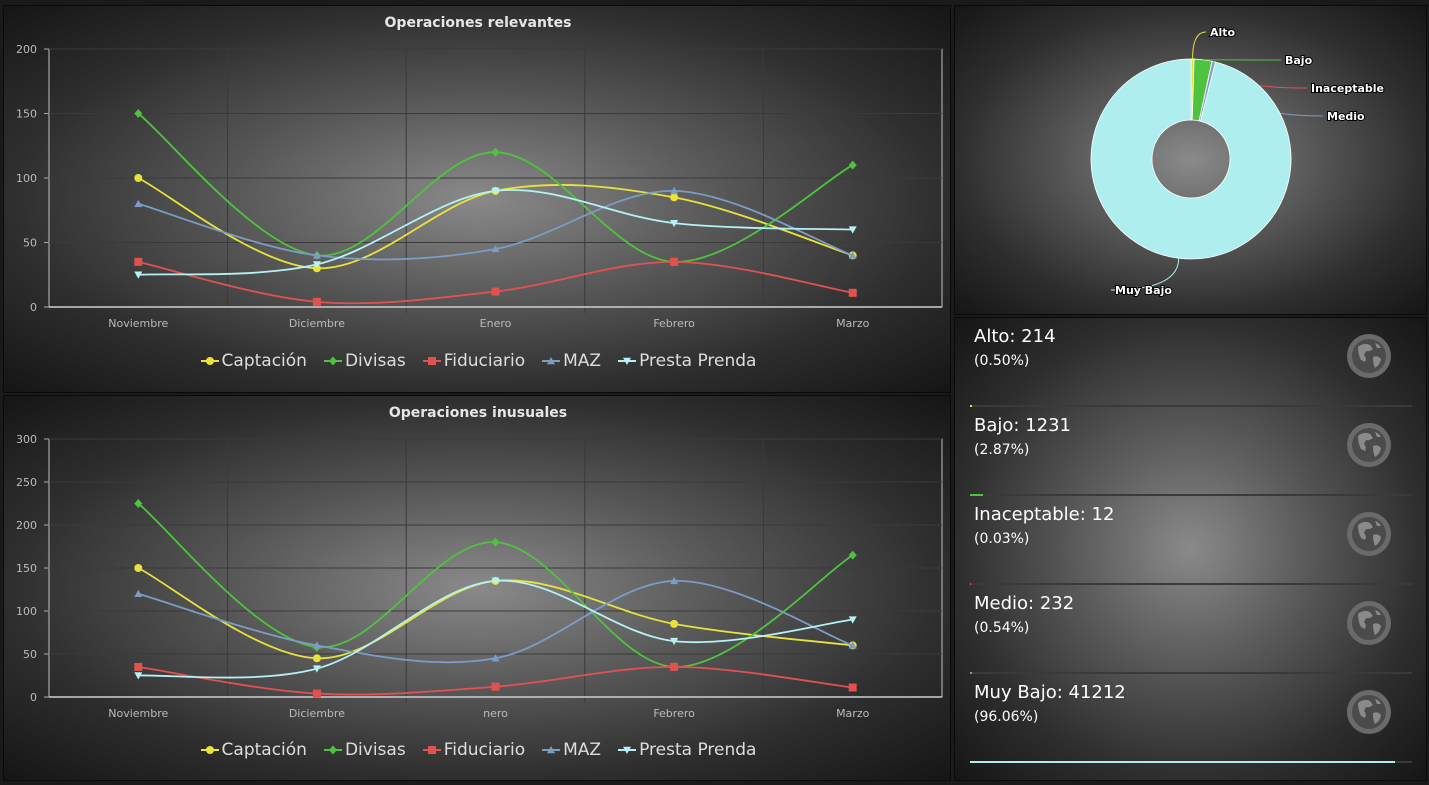 Image resolution: width=1429 pixels, height=785 pixels. What do you see at coordinates (1223, 32) in the screenshot?
I see `slice-label: Alto` at bounding box center [1223, 32].